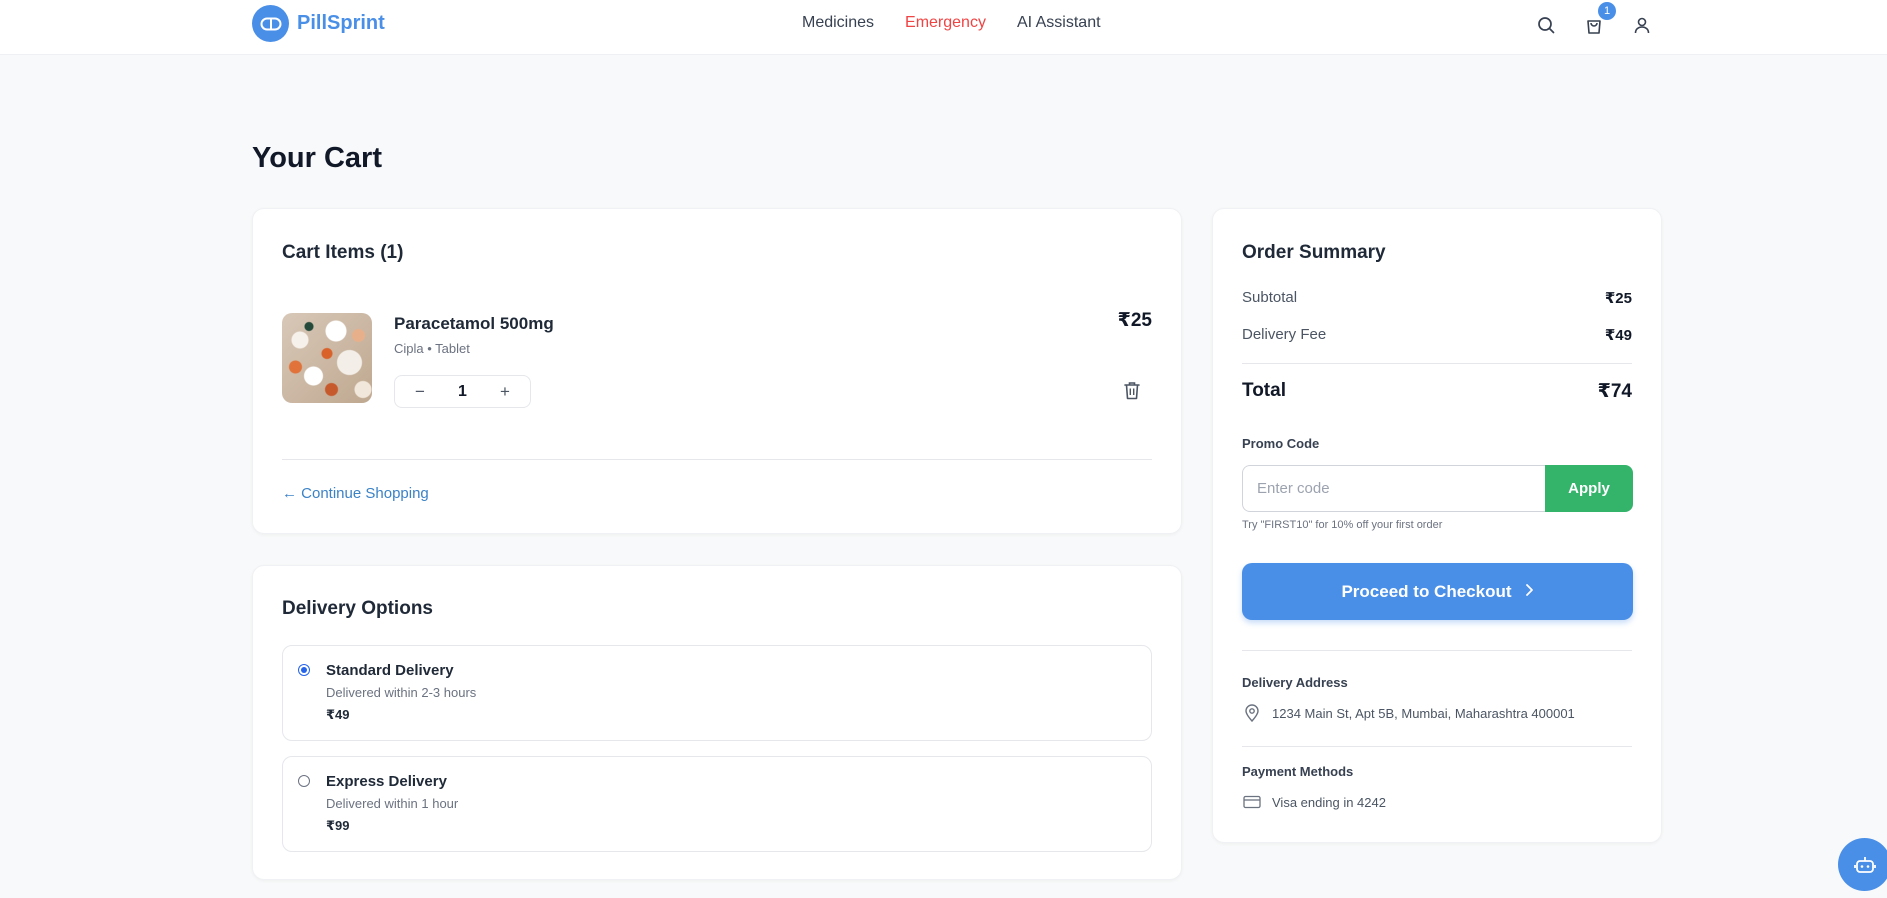 This screenshot has height=898, width=1887. Describe the element at coordinates (1298, 771) in the screenshot. I see `payment-methods-label: Payment Methods` at that location.